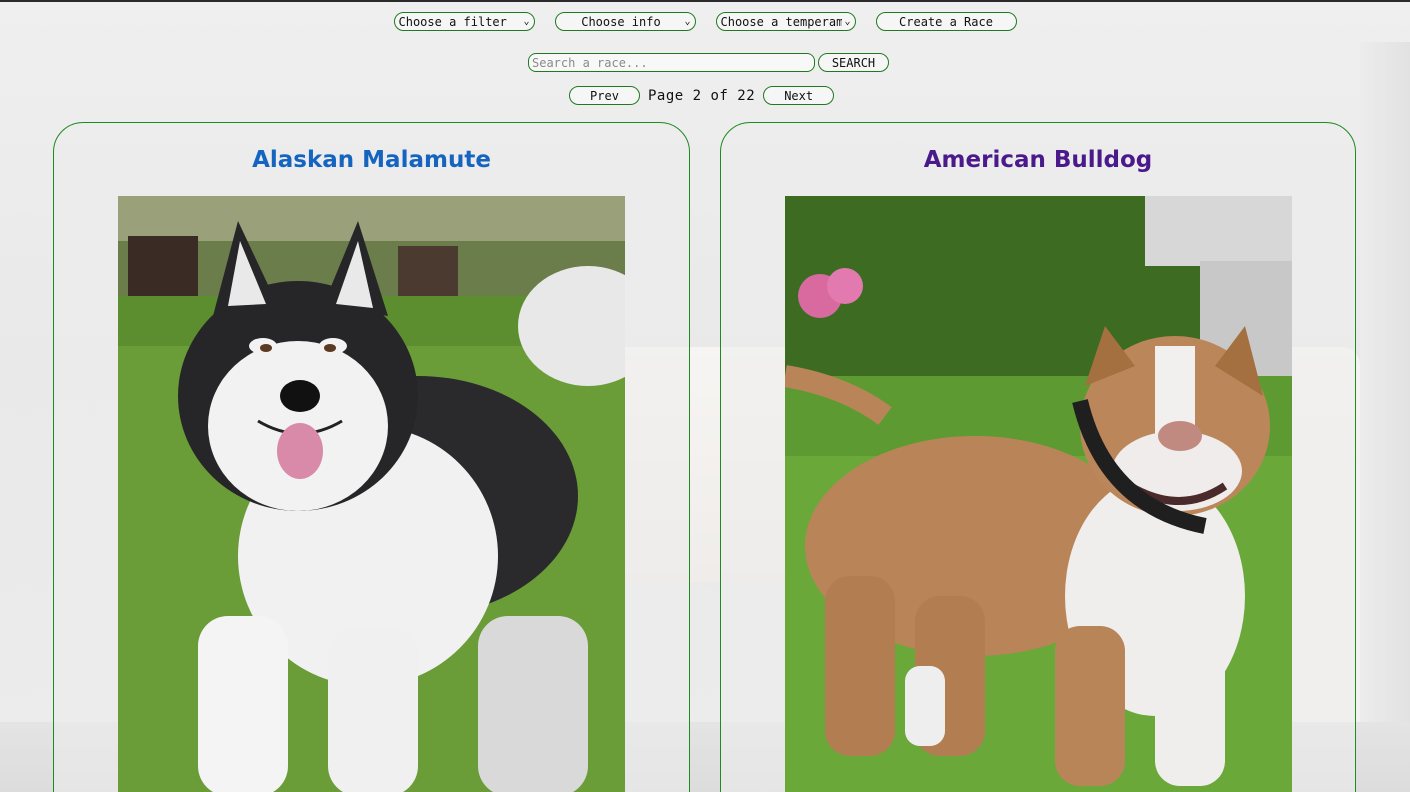 This screenshot has height=792, width=1410. I want to click on temperament-select-label: Choose a temperament, so click(781, 21).